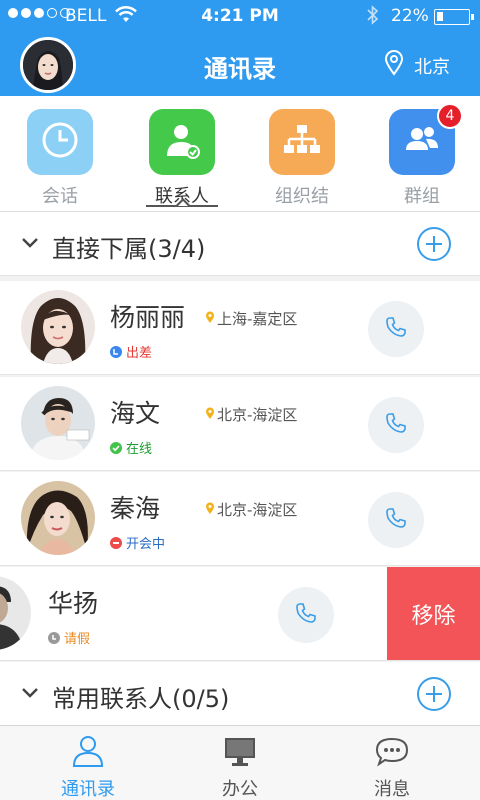  Describe the element at coordinates (240, 614) in the screenshot. I see `contact-row: 华扬 请假 移除` at that location.